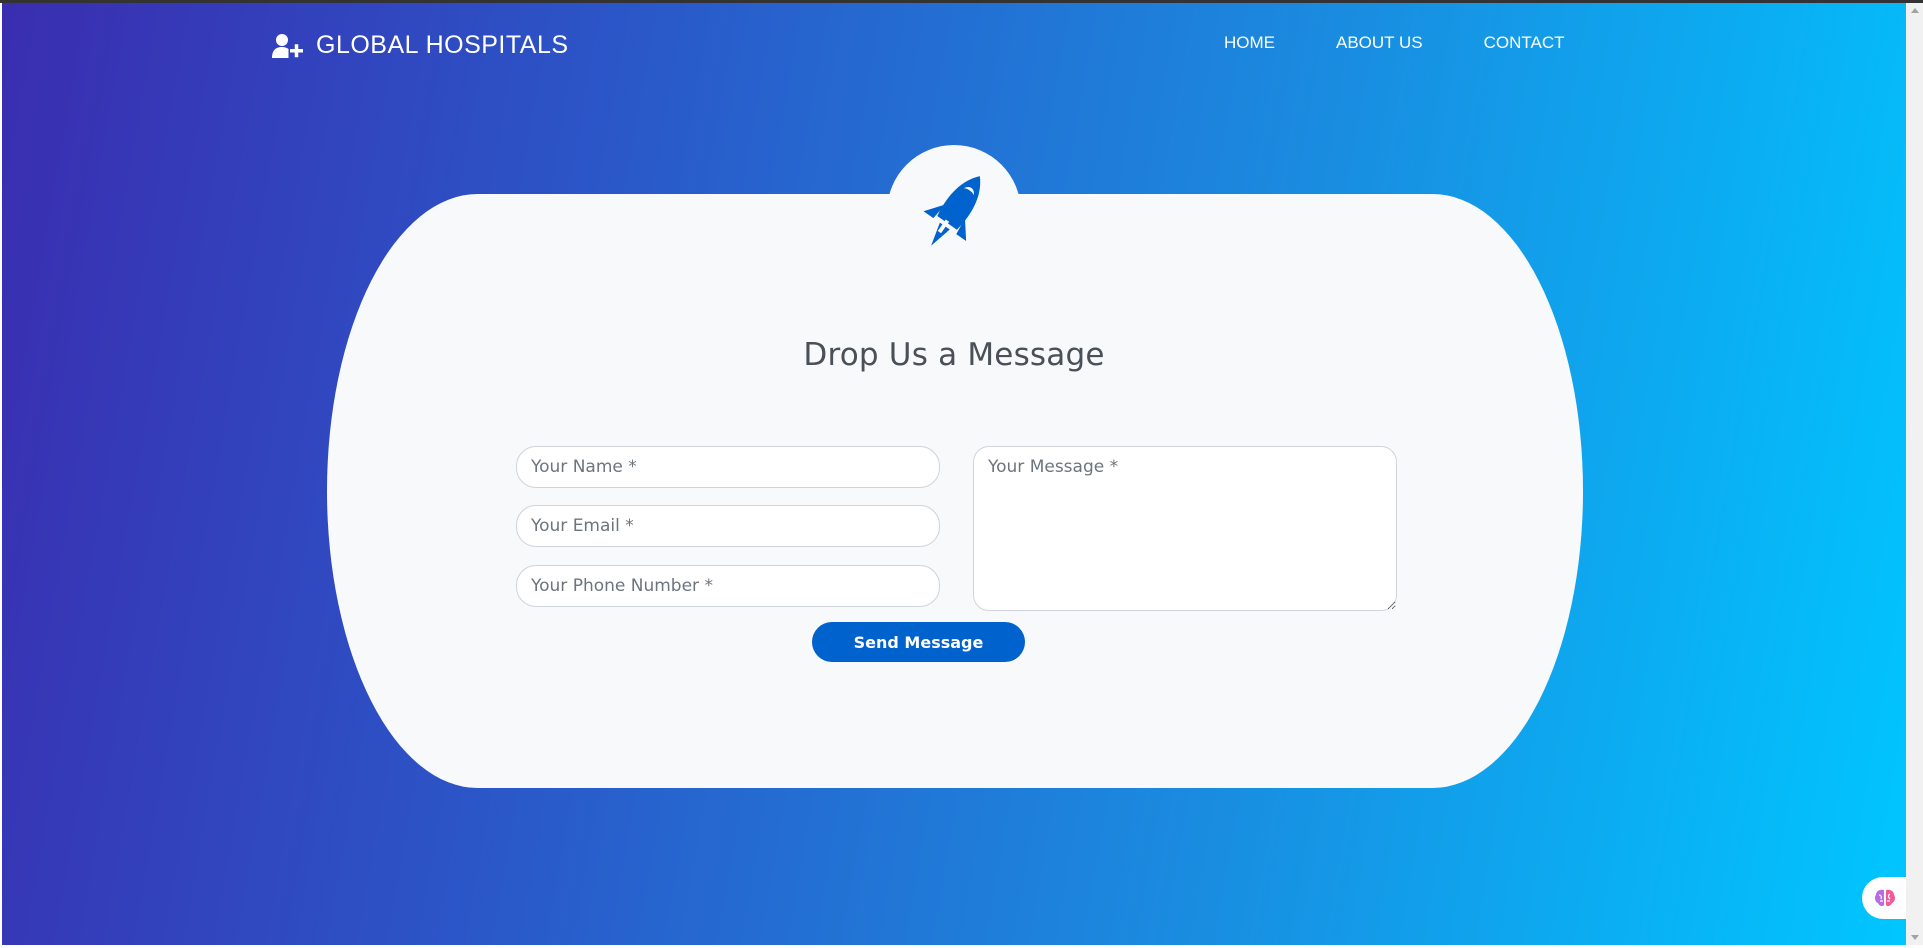 The width and height of the screenshot is (1923, 948). I want to click on send-message-button: Send Message, so click(918, 642).